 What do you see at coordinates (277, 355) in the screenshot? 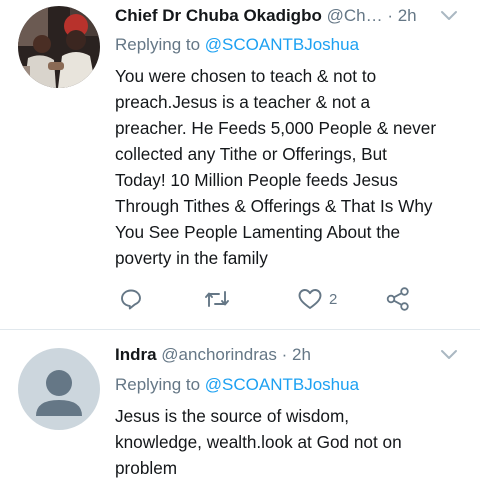
I see `tweet-header: Indra @anchorindras · 2h` at bounding box center [277, 355].